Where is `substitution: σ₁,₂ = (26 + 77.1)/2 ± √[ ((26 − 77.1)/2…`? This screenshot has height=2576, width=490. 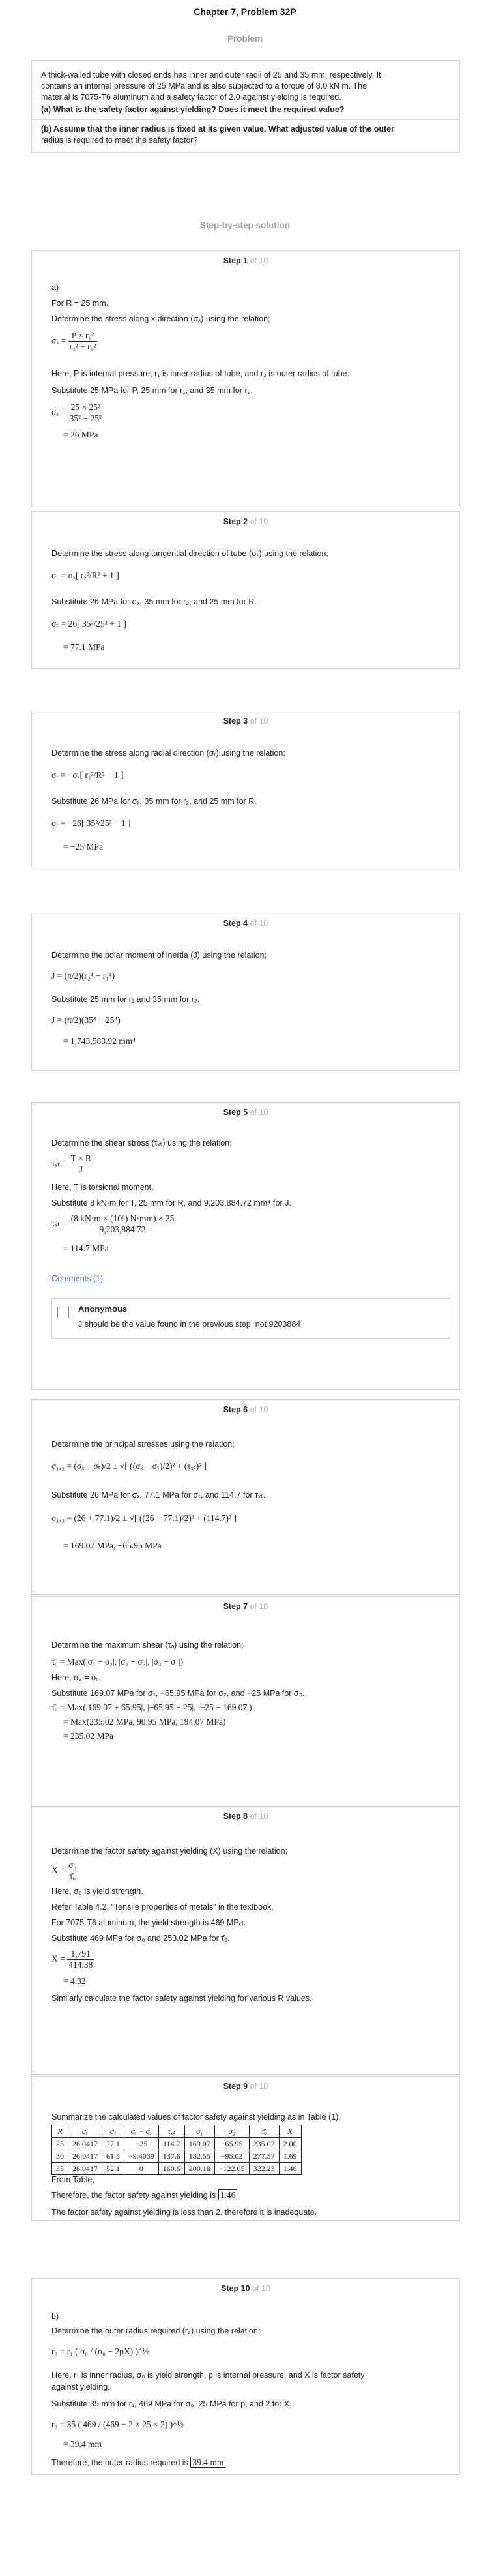 substitution: σ₁,₂ = (26 + 77.1)/2 ± √[ ((26 − 77.1)/2… is located at coordinates (144, 1518).